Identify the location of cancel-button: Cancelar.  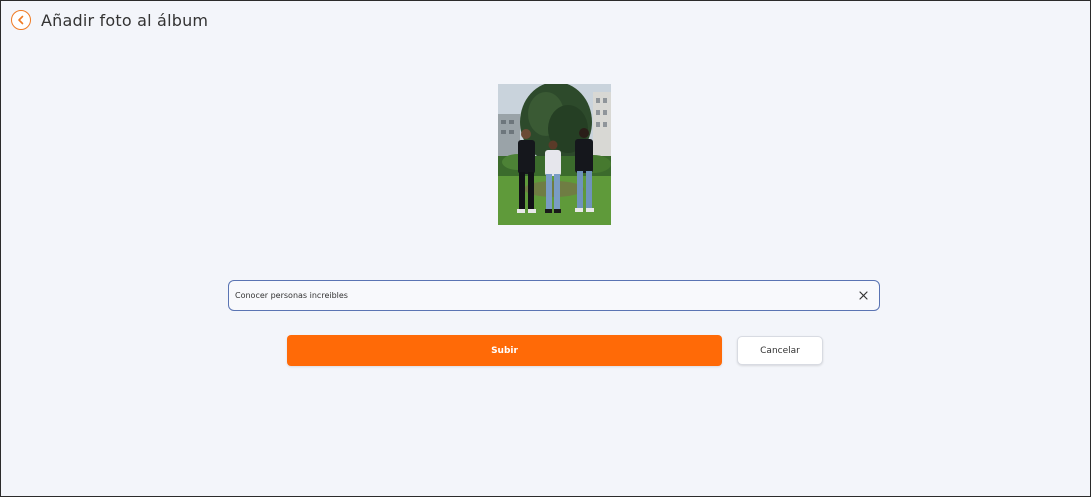
(780, 350).